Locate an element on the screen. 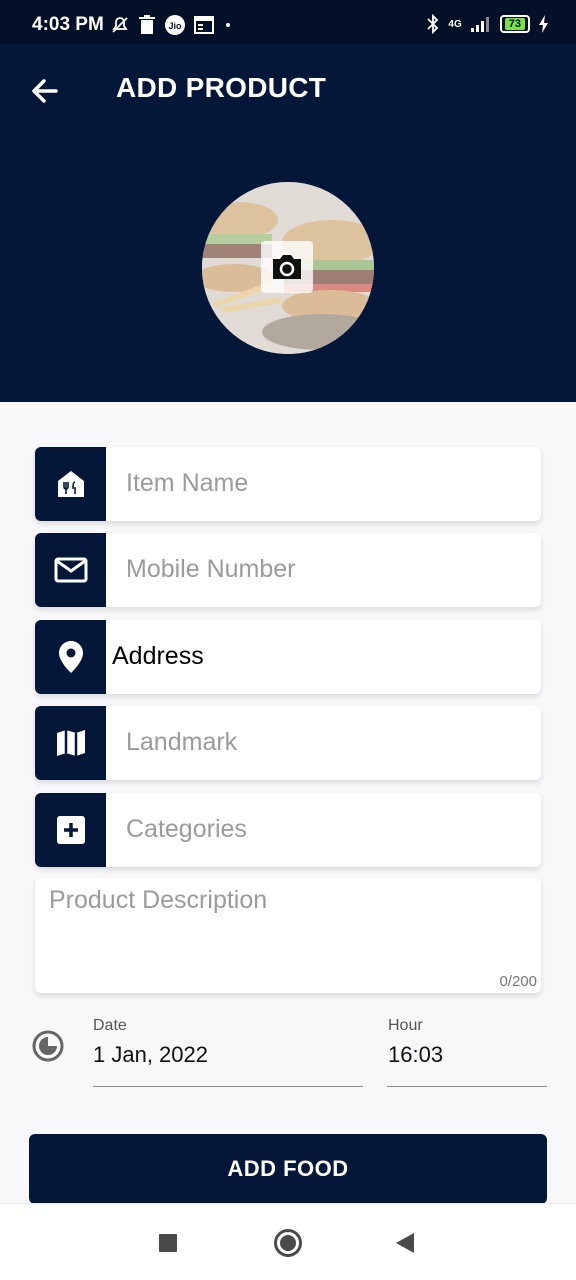 The width and height of the screenshot is (576, 1280). camera-button is located at coordinates (287, 267).